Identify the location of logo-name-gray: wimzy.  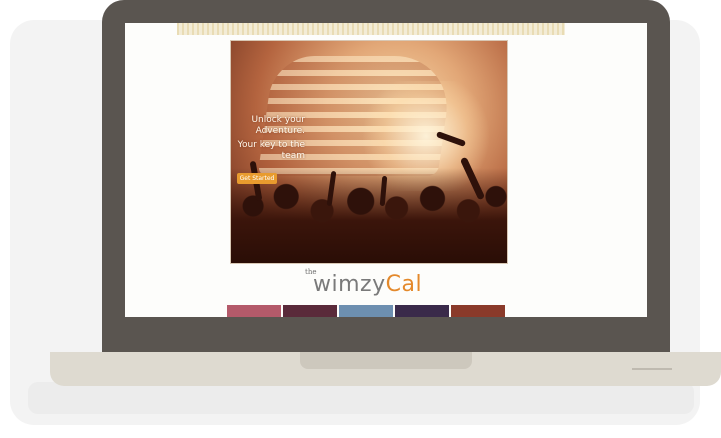
(349, 284).